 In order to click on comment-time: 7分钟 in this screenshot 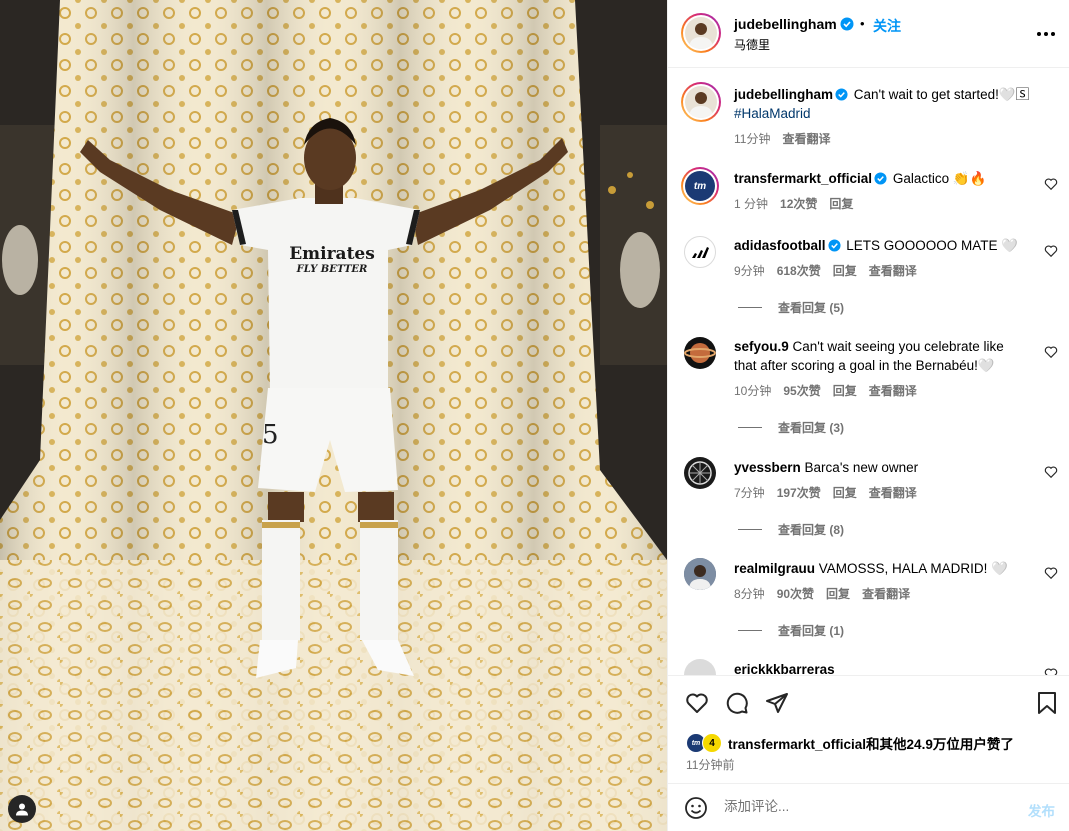, I will do `click(749, 493)`.